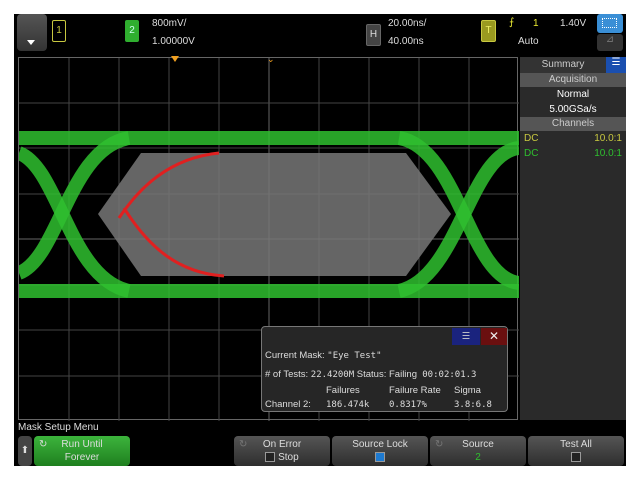 This screenshot has width=640, height=480. I want to click on source-value: 2, so click(478, 457).